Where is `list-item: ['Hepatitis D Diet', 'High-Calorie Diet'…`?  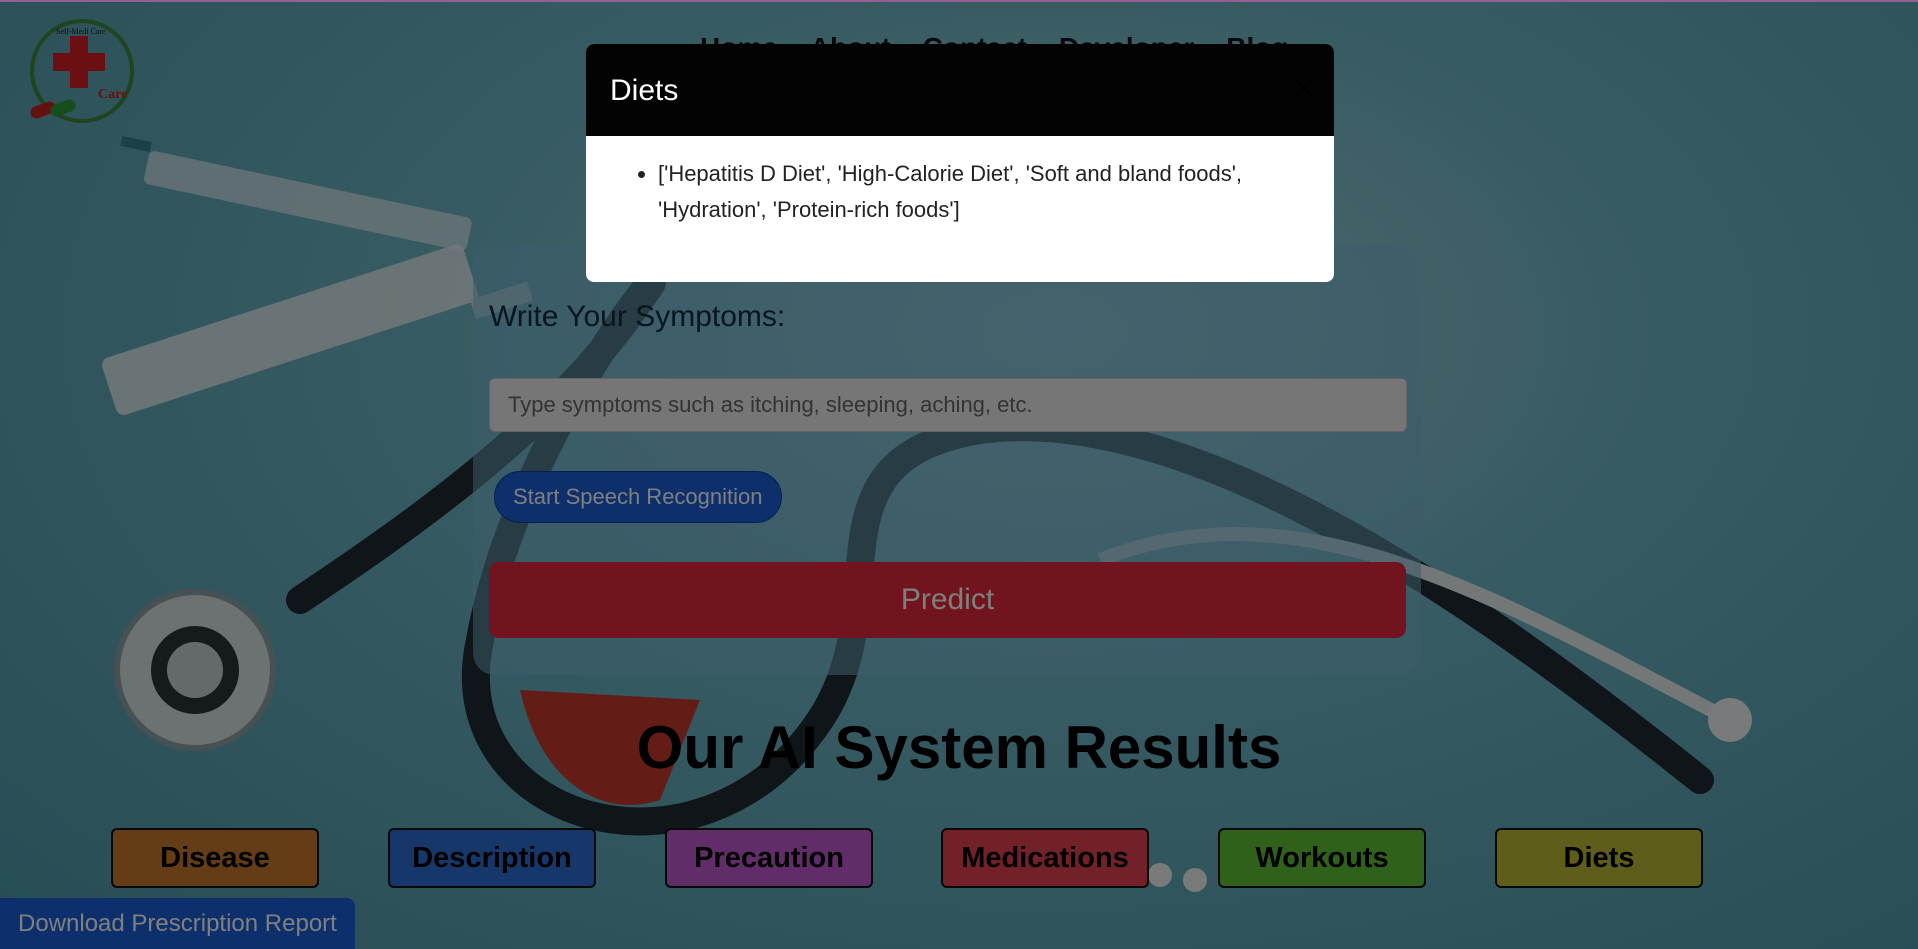
list-item: ['Hepatitis D Diet', 'High-Calorie Diet'… is located at coordinates (981, 192).